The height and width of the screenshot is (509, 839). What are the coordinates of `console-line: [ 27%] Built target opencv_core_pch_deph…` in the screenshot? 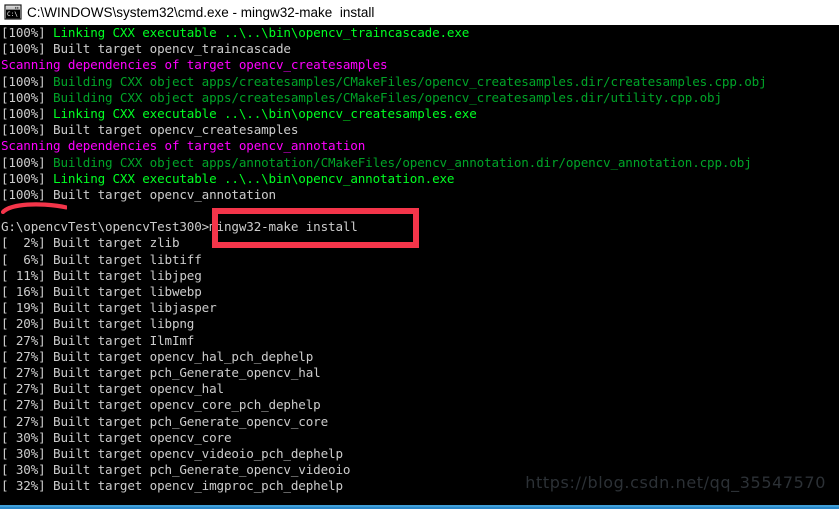 It's located at (419, 405).